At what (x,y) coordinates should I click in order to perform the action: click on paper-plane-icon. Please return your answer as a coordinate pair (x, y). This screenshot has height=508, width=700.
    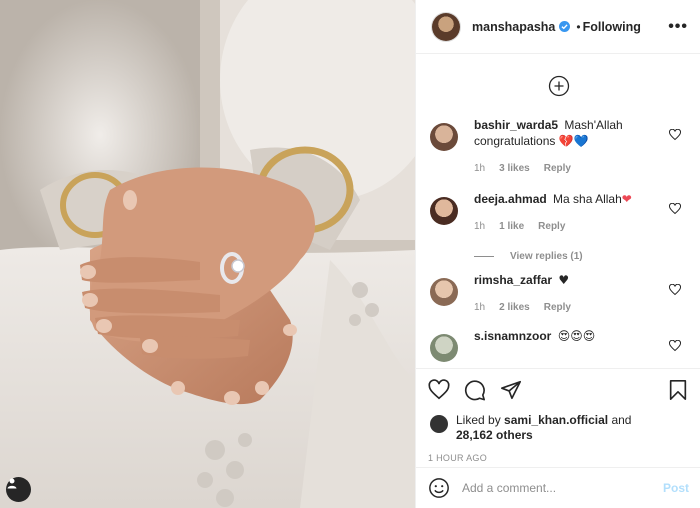
    Looking at the image, I should click on (511, 390).